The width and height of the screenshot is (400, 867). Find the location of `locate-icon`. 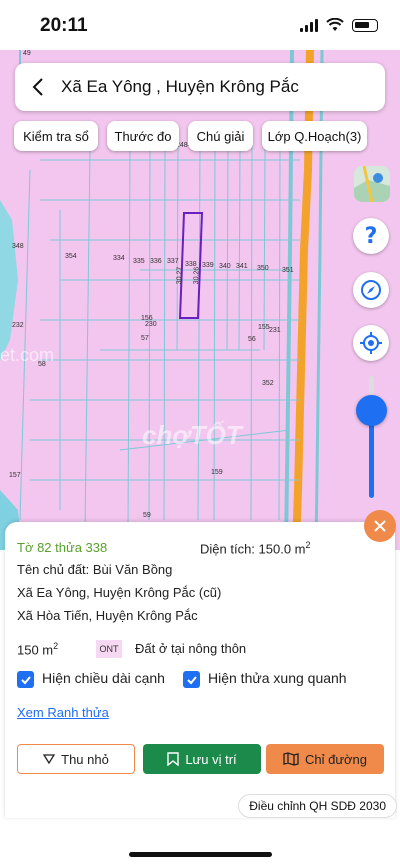

locate-icon is located at coordinates (371, 343).